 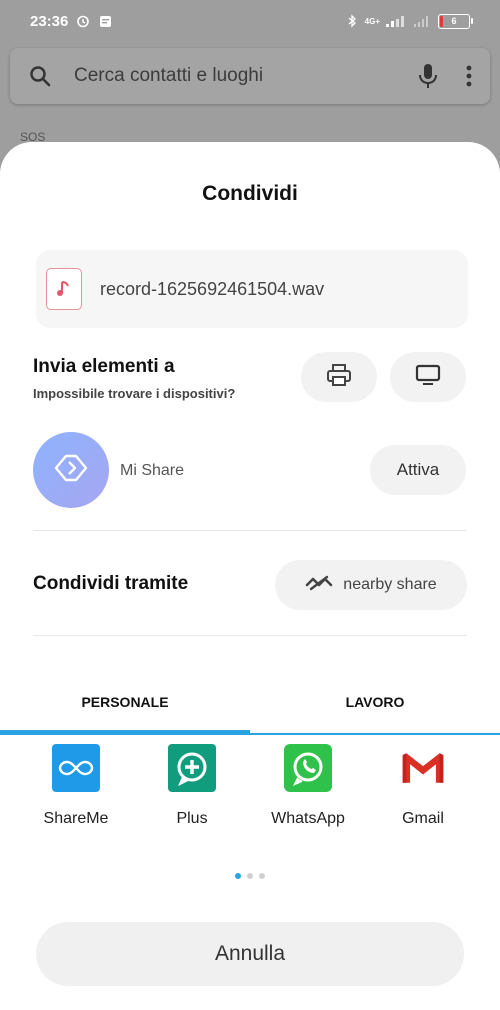 I want to click on send-to-subtitle: Impossibile trovare i dispositivi?, so click(x=134, y=393).